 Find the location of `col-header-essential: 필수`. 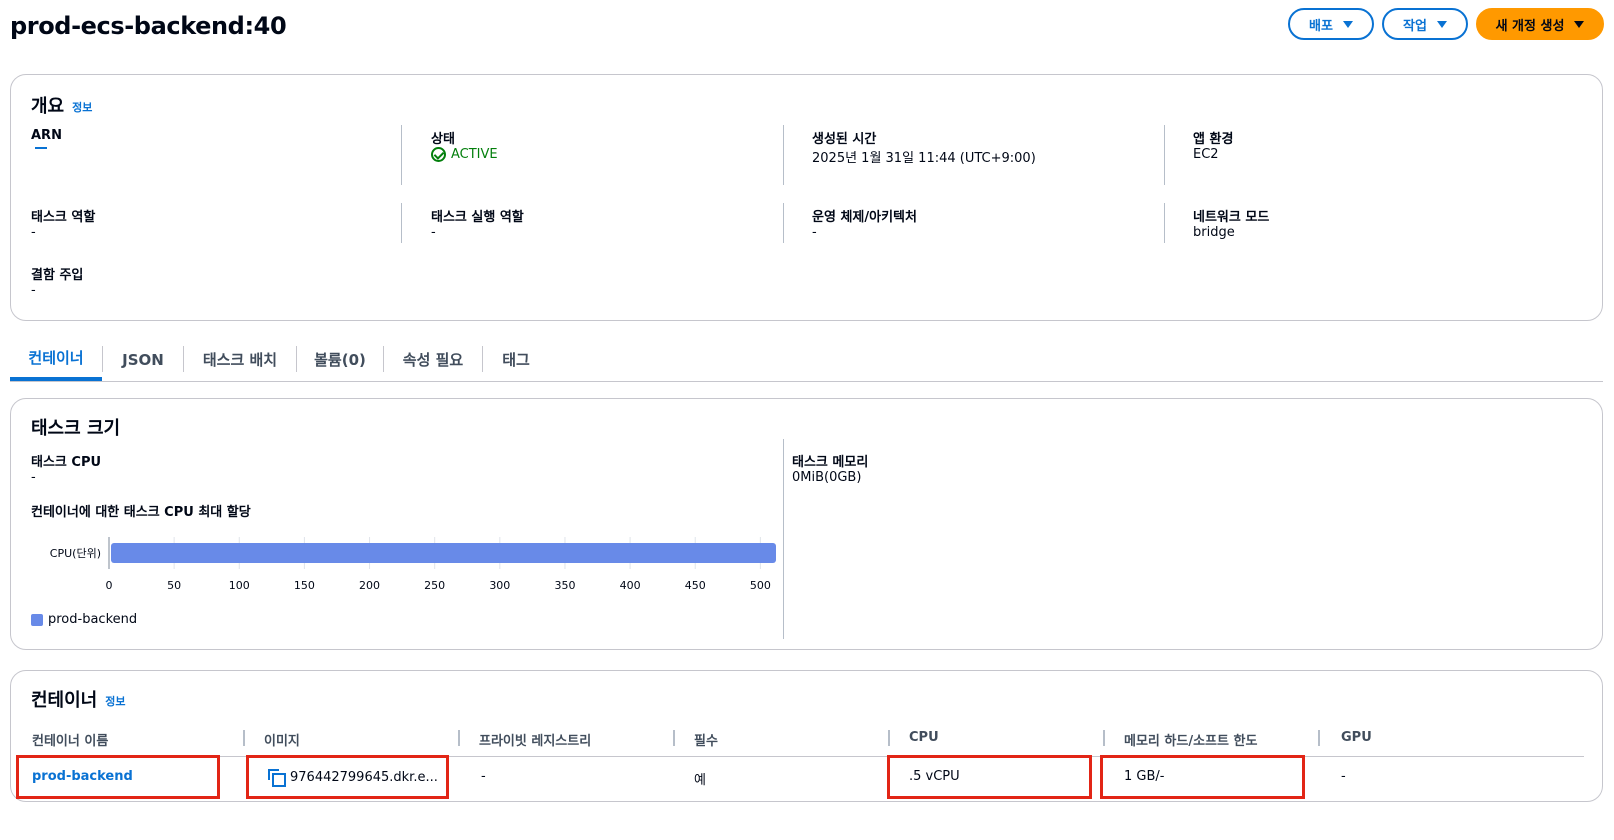

col-header-essential: 필수 is located at coordinates (706, 739).